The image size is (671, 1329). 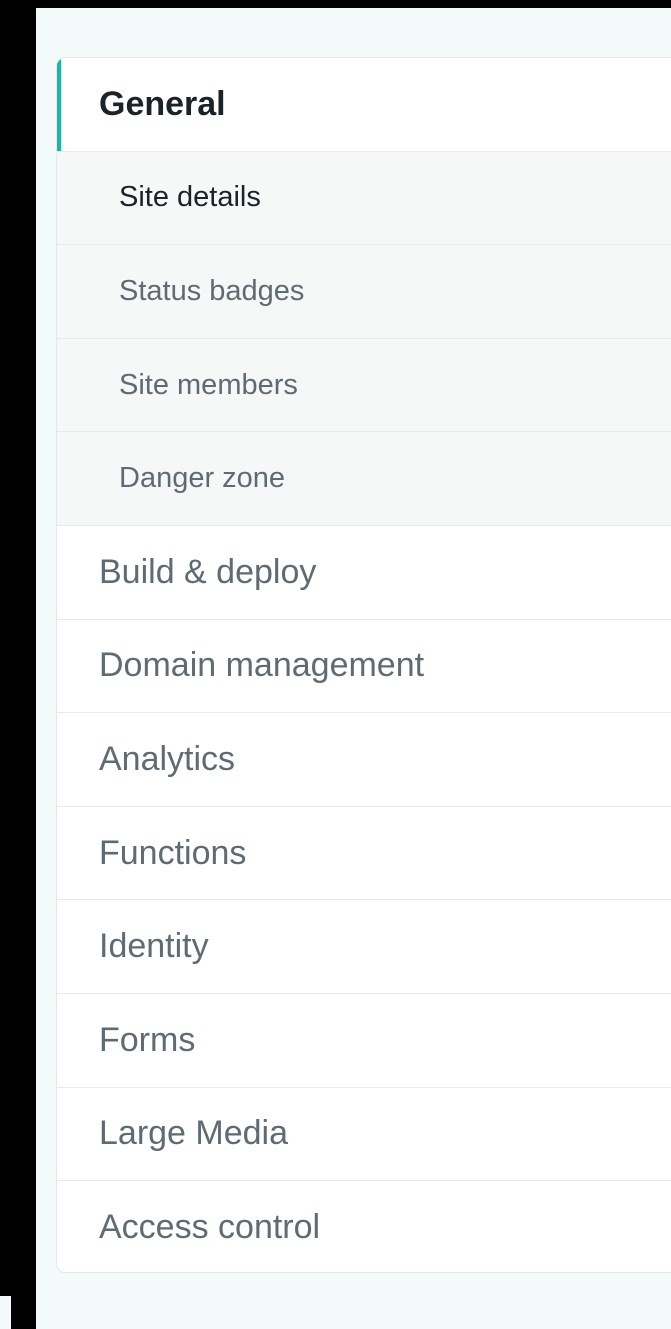 I want to click on sidebar-item-forms: Forms, so click(x=364, y=1041).